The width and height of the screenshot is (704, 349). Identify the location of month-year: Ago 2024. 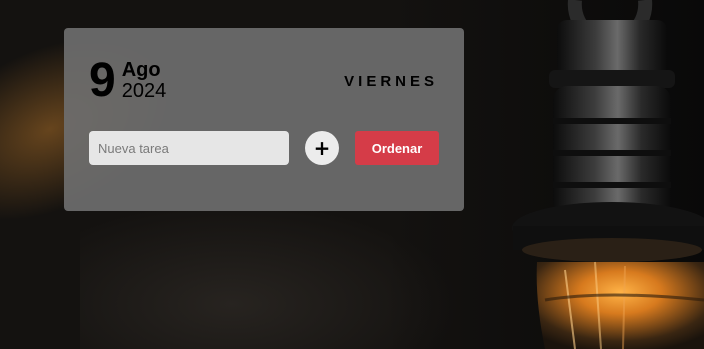
(144, 81).